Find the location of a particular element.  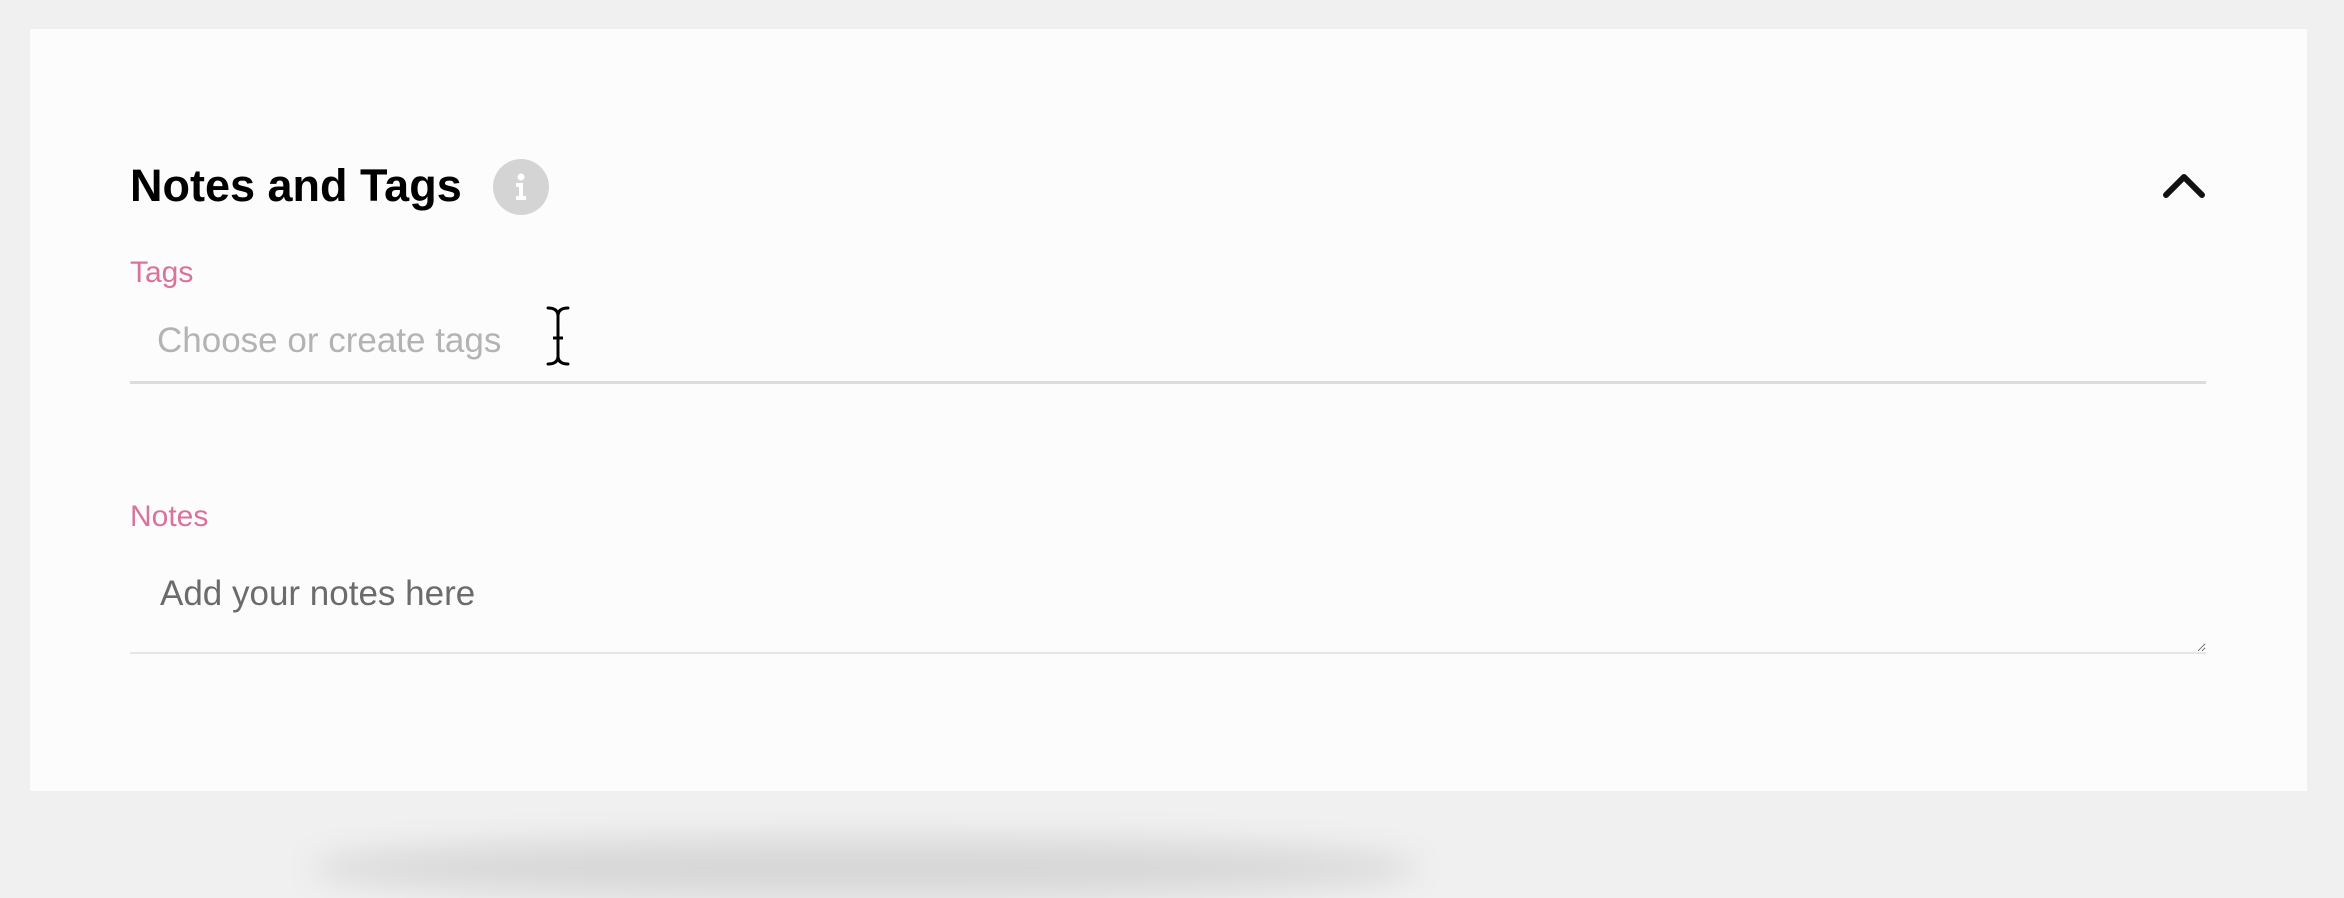

notes-textarea is located at coordinates (1168, 603).